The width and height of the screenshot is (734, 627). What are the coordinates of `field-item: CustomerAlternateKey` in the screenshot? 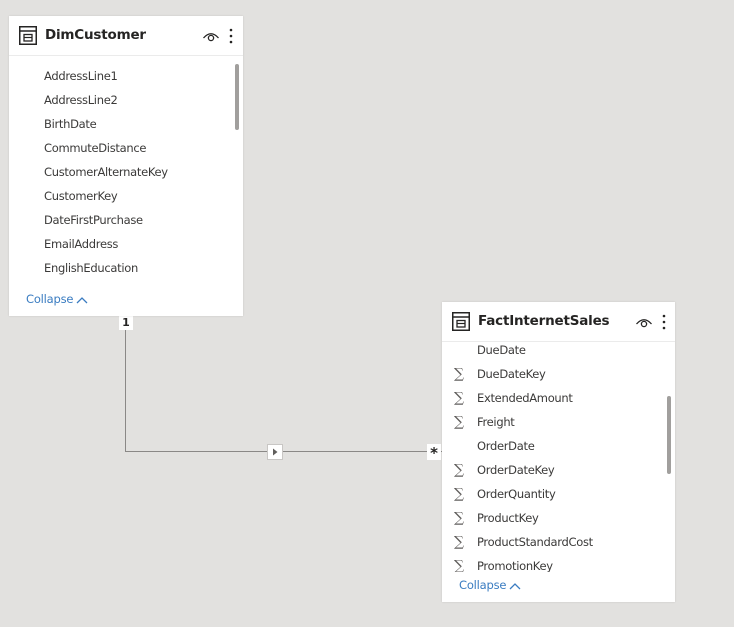 It's located at (126, 172).